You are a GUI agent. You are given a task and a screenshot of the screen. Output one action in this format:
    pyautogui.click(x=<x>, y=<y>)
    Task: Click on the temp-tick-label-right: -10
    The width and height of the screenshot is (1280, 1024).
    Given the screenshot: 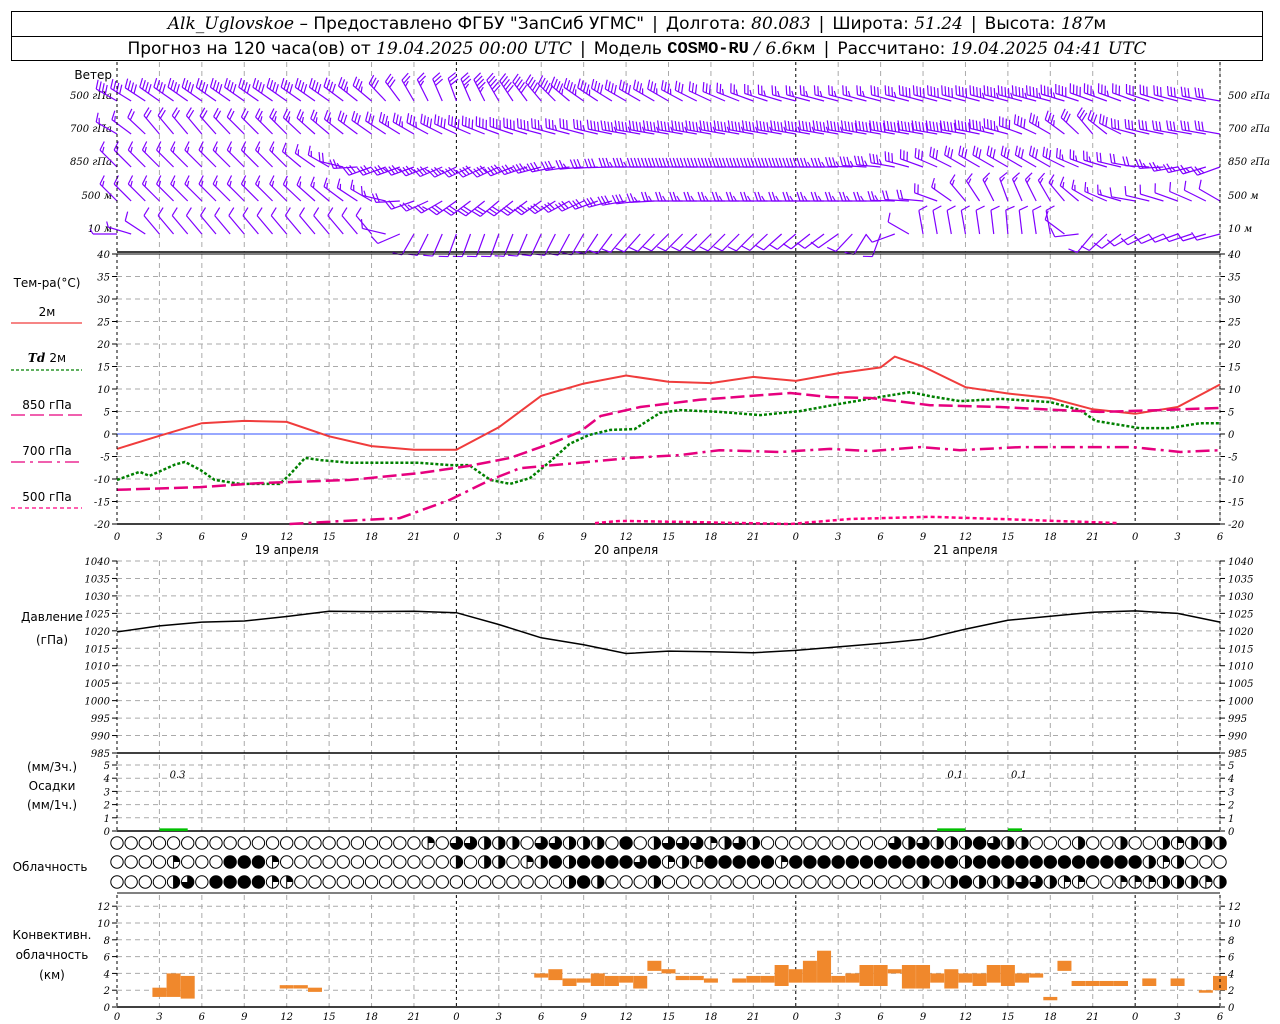 What is the action you would take?
    pyautogui.click(x=1236, y=480)
    